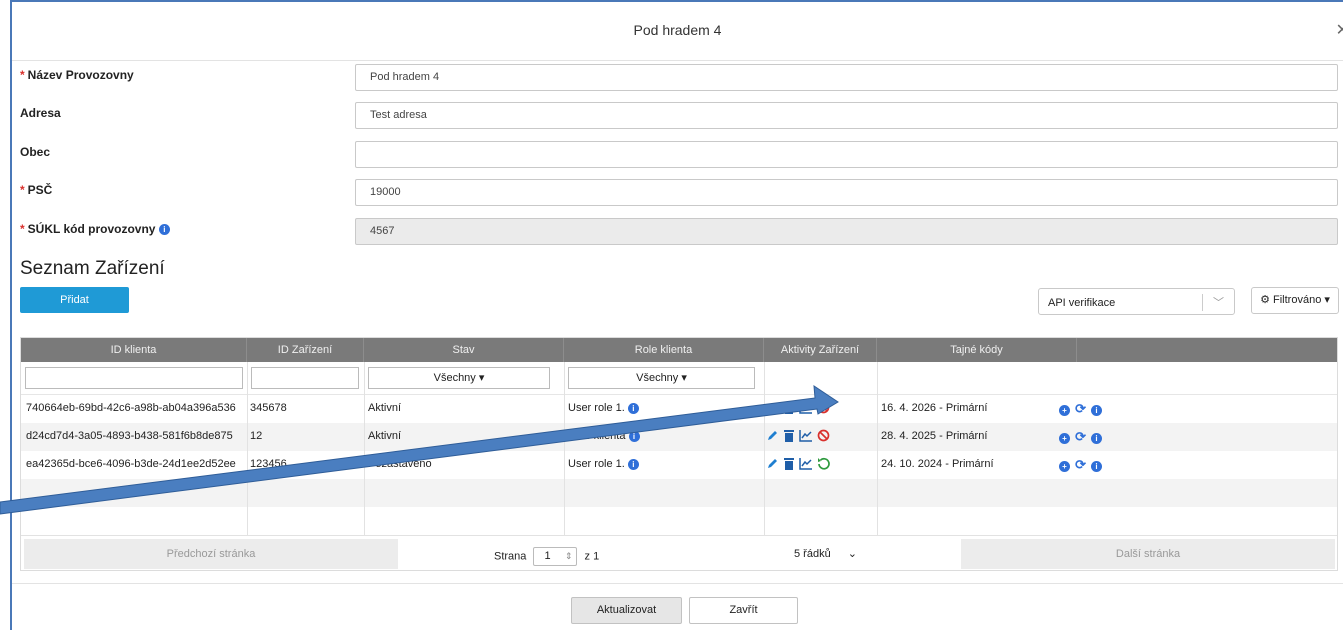 This screenshot has height=630, width=1343. What do you see at coordinates (211, 554) in the screenshot?
I see `prev-page-button: Předchozí stránka` at bounding box center [211, 554].